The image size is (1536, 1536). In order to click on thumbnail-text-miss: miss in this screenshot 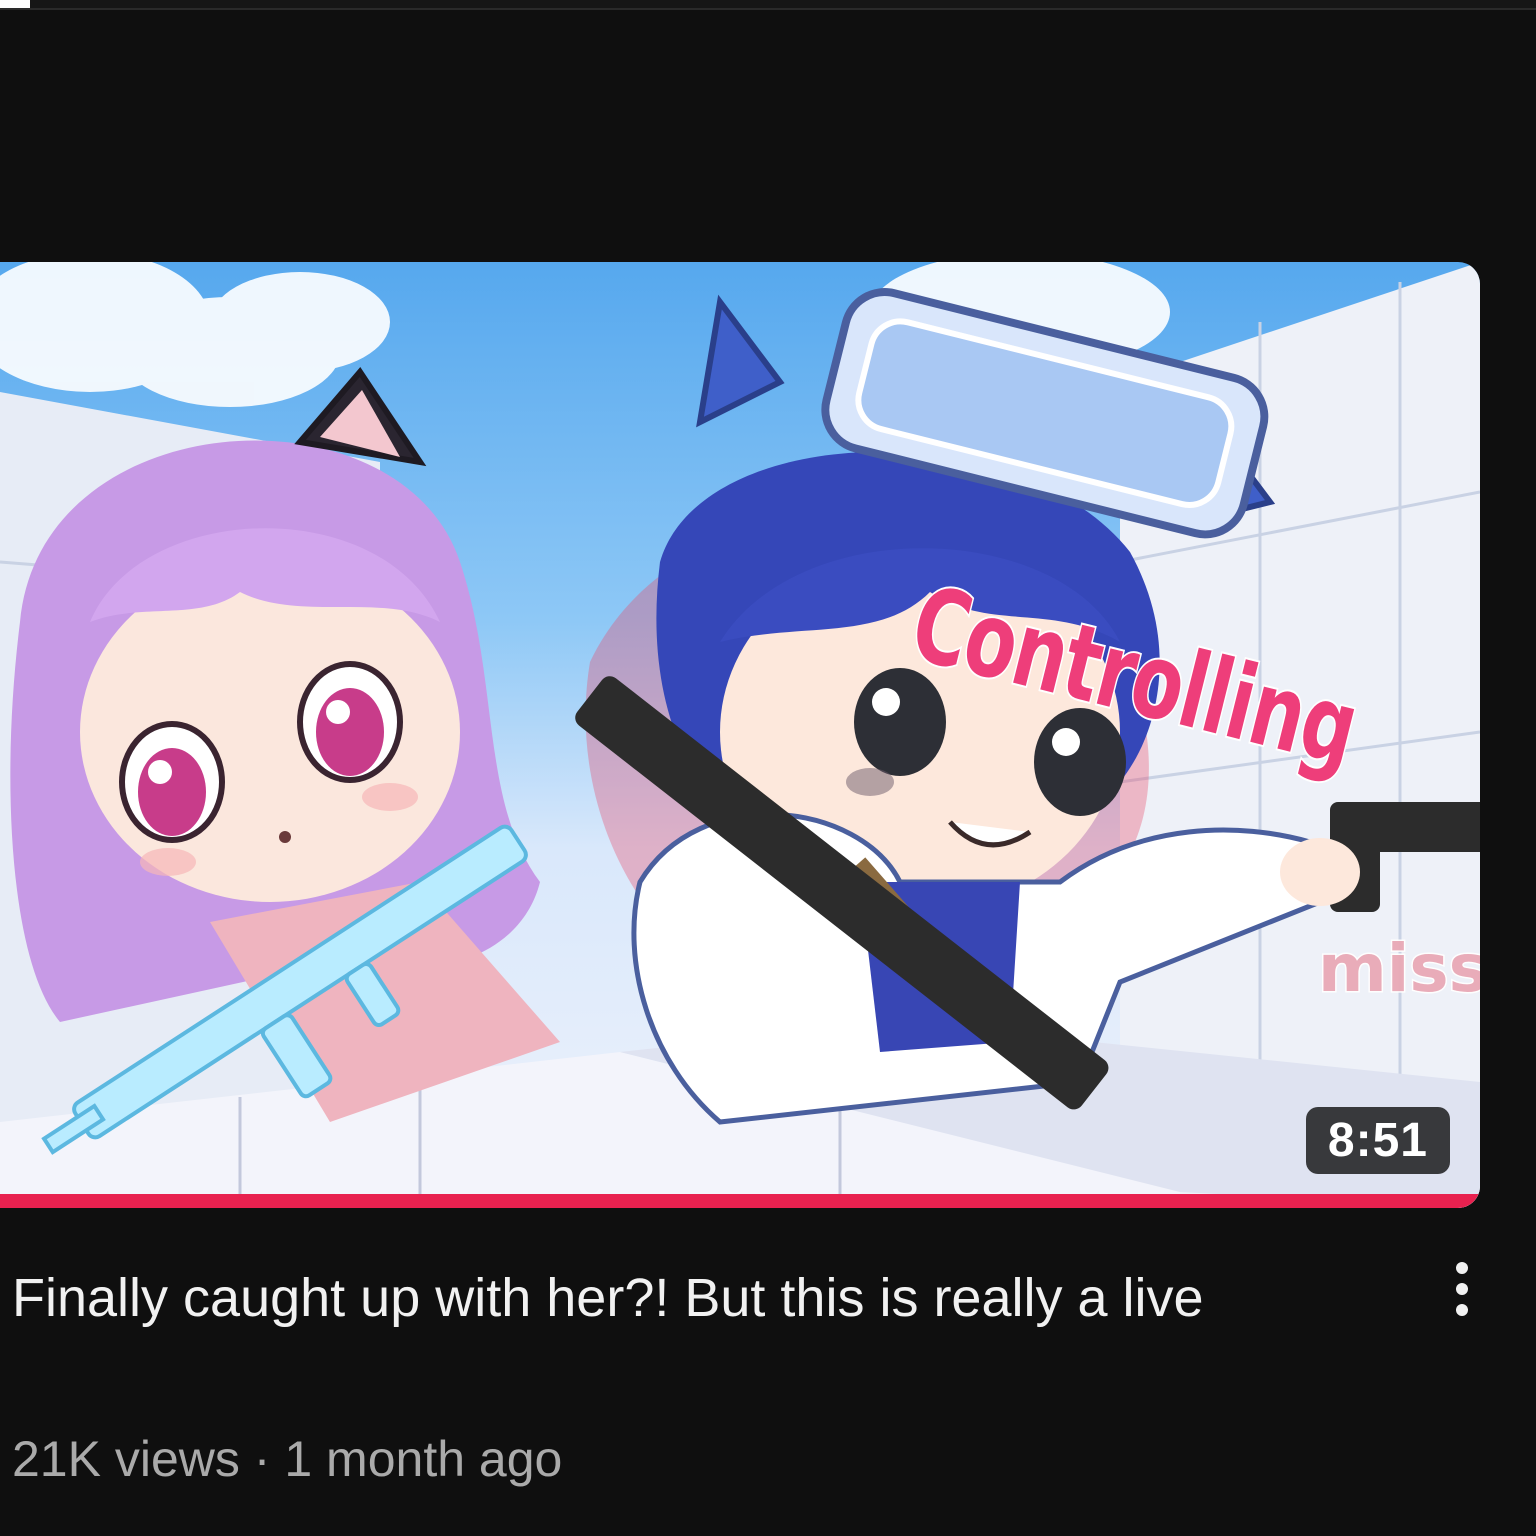, I will do `click(1398, 969)`.